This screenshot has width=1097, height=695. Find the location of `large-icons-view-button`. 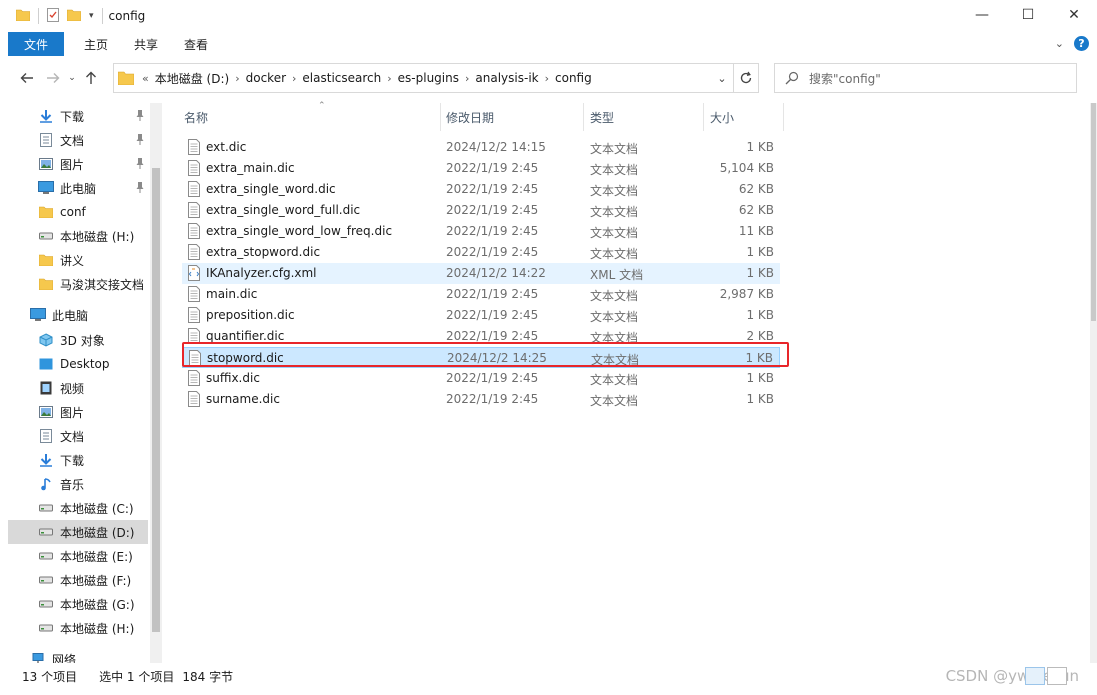

large-icons-view-button is located at coordinates (1057, 676).